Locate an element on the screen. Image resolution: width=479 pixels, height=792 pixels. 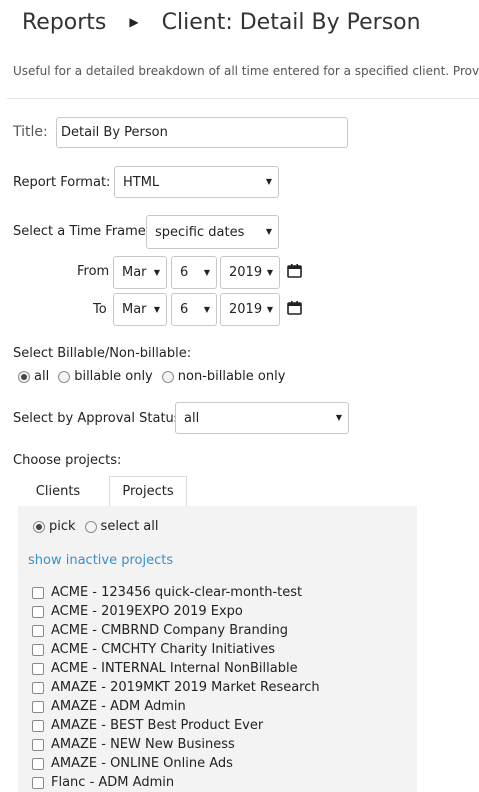
project-list-item: ACME - 123456 quick-clear-month-test is located at coordinates (167, 592).